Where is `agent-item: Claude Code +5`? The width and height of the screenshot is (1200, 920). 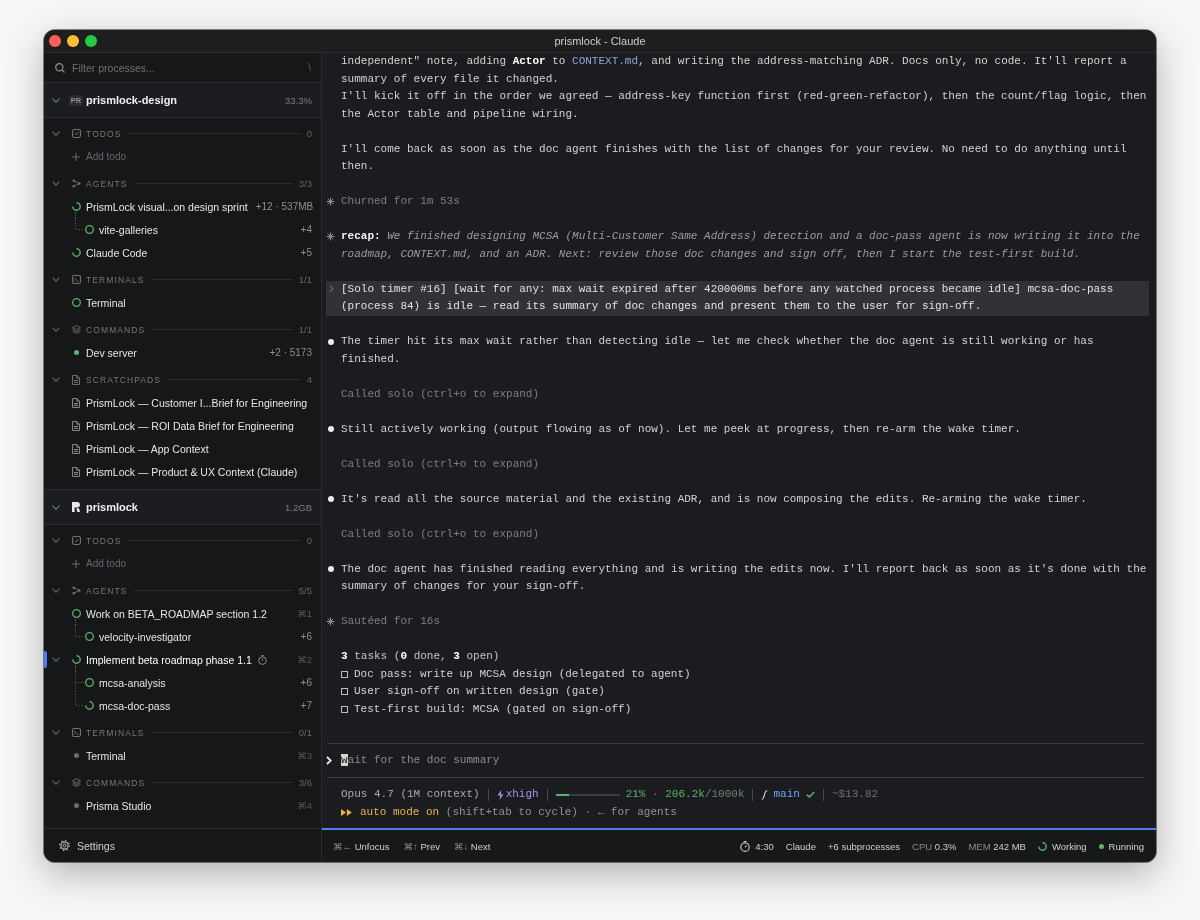
agent-item: Claude Code +5 is located at coordinates (182, 252).